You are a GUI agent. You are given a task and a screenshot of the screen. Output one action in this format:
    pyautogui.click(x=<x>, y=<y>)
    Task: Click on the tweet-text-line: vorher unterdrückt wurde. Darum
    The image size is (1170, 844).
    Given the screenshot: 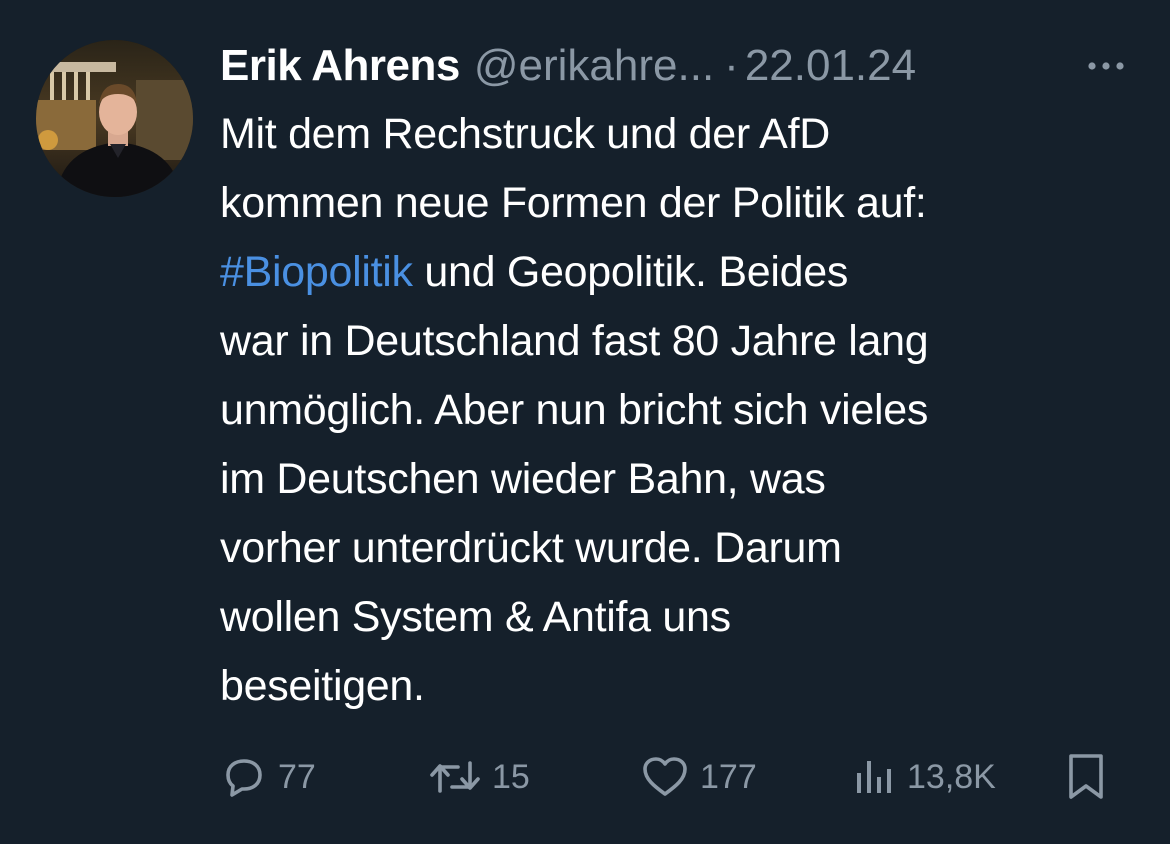 What is the action you would take?
    pyautogui.click(x=685, y=548)
    